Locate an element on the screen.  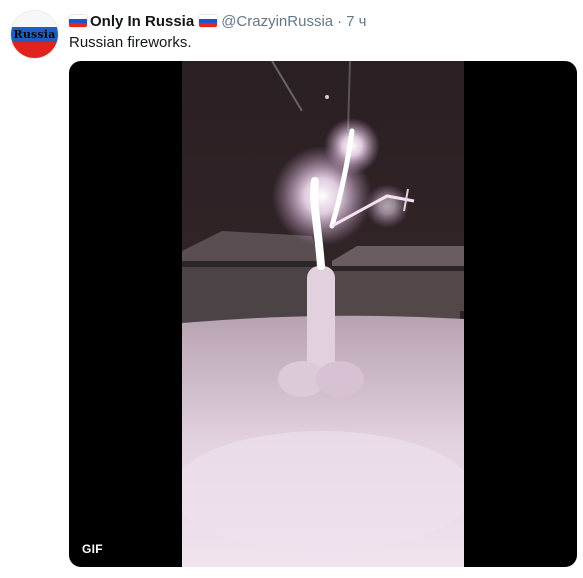
avatar: Russia is located at coordinates (34, 34).